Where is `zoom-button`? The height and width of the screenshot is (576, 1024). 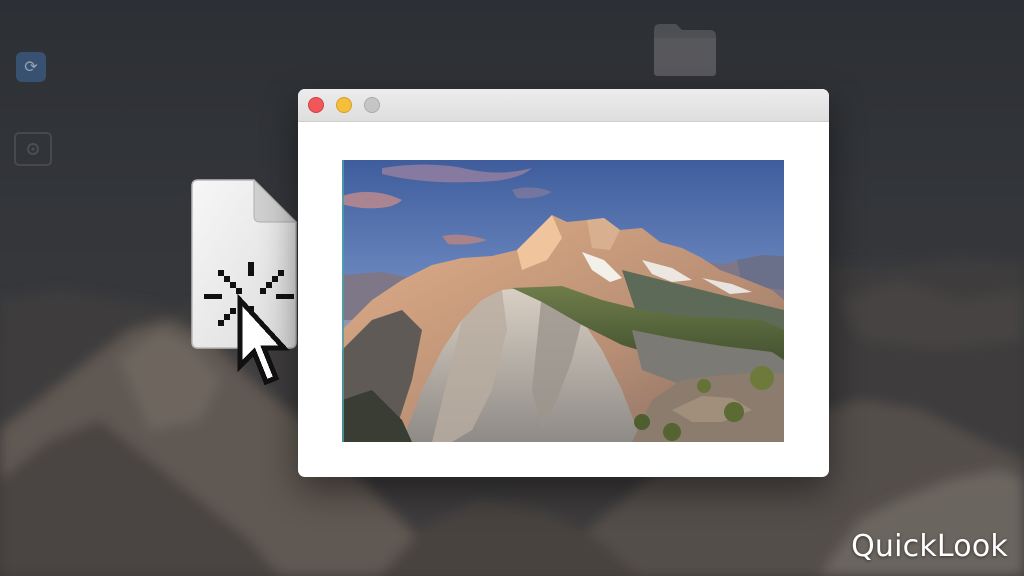 zoom-button is located at coordinates (372, 105).